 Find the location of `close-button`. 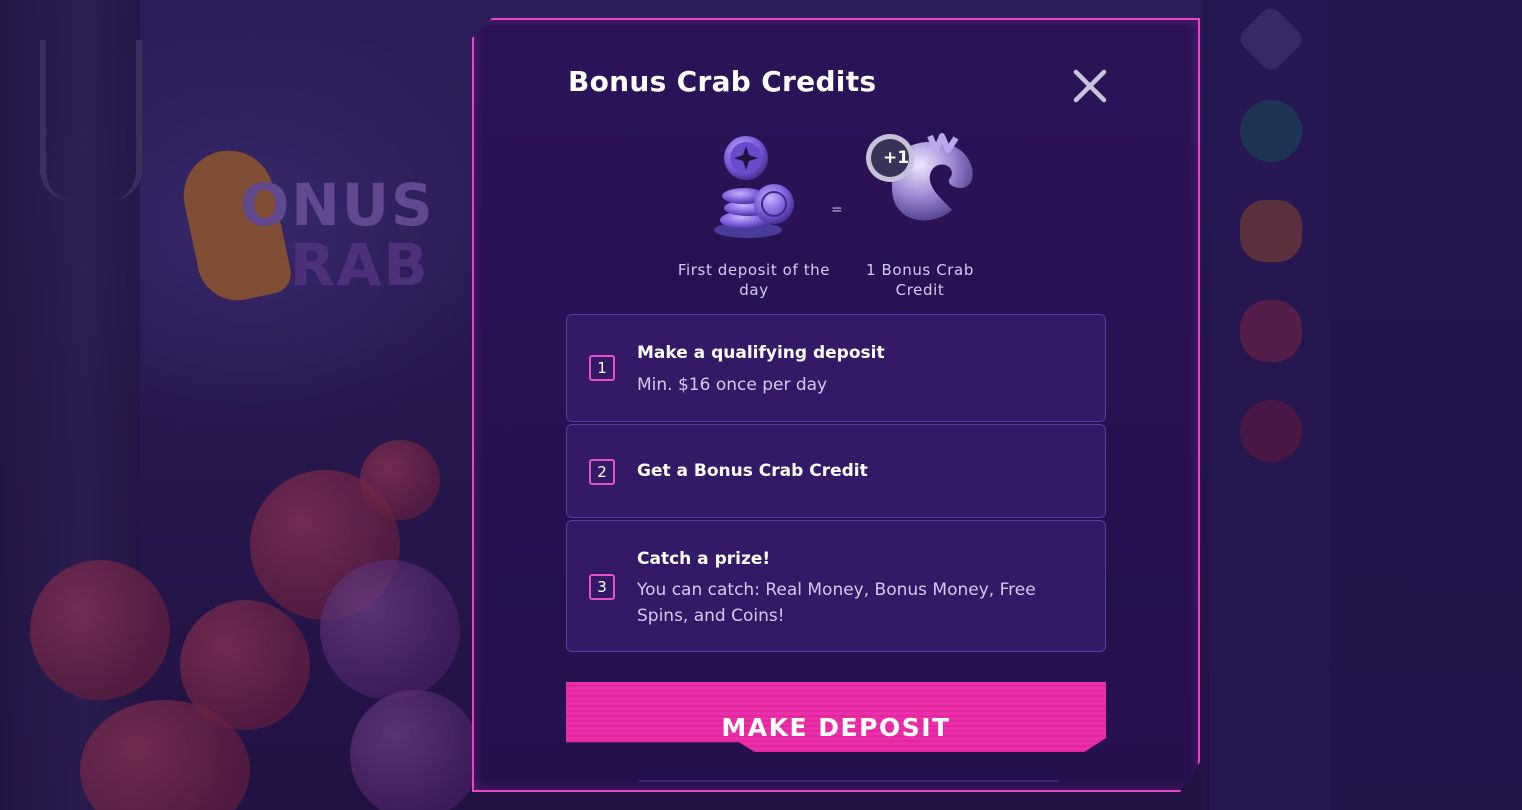

close-button is located at coordinates (1090, 86).